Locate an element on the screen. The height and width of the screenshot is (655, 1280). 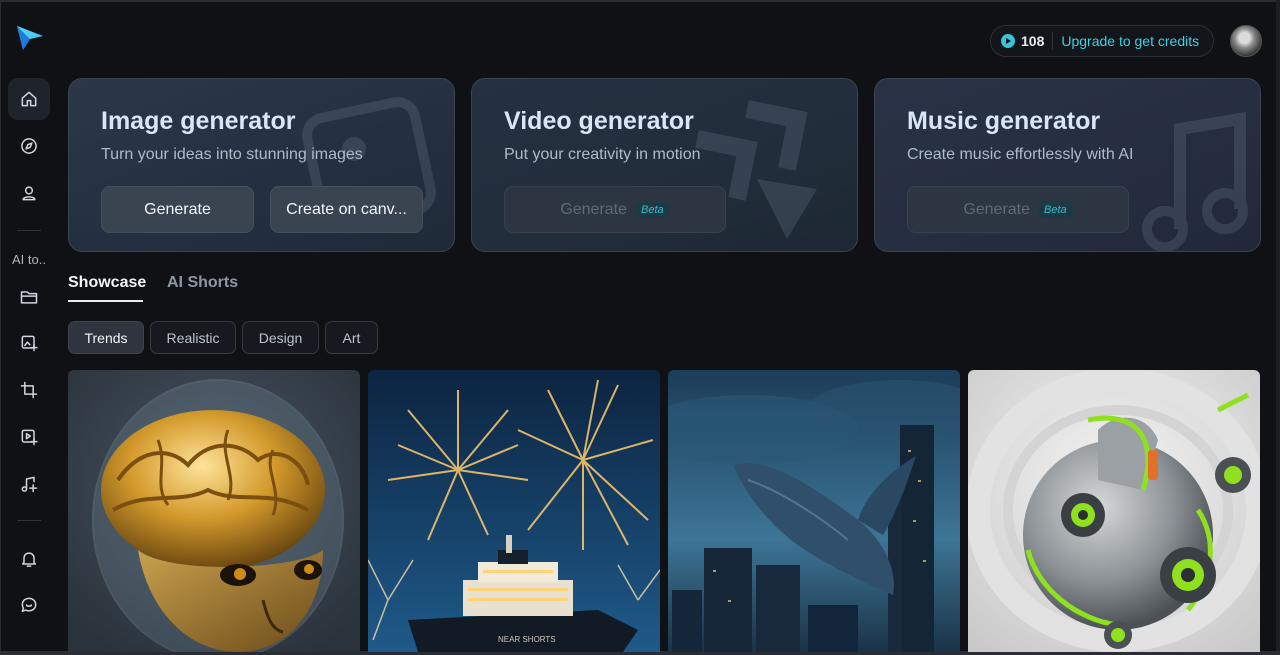
filter-art: Art is located at coordinates (351, 337).